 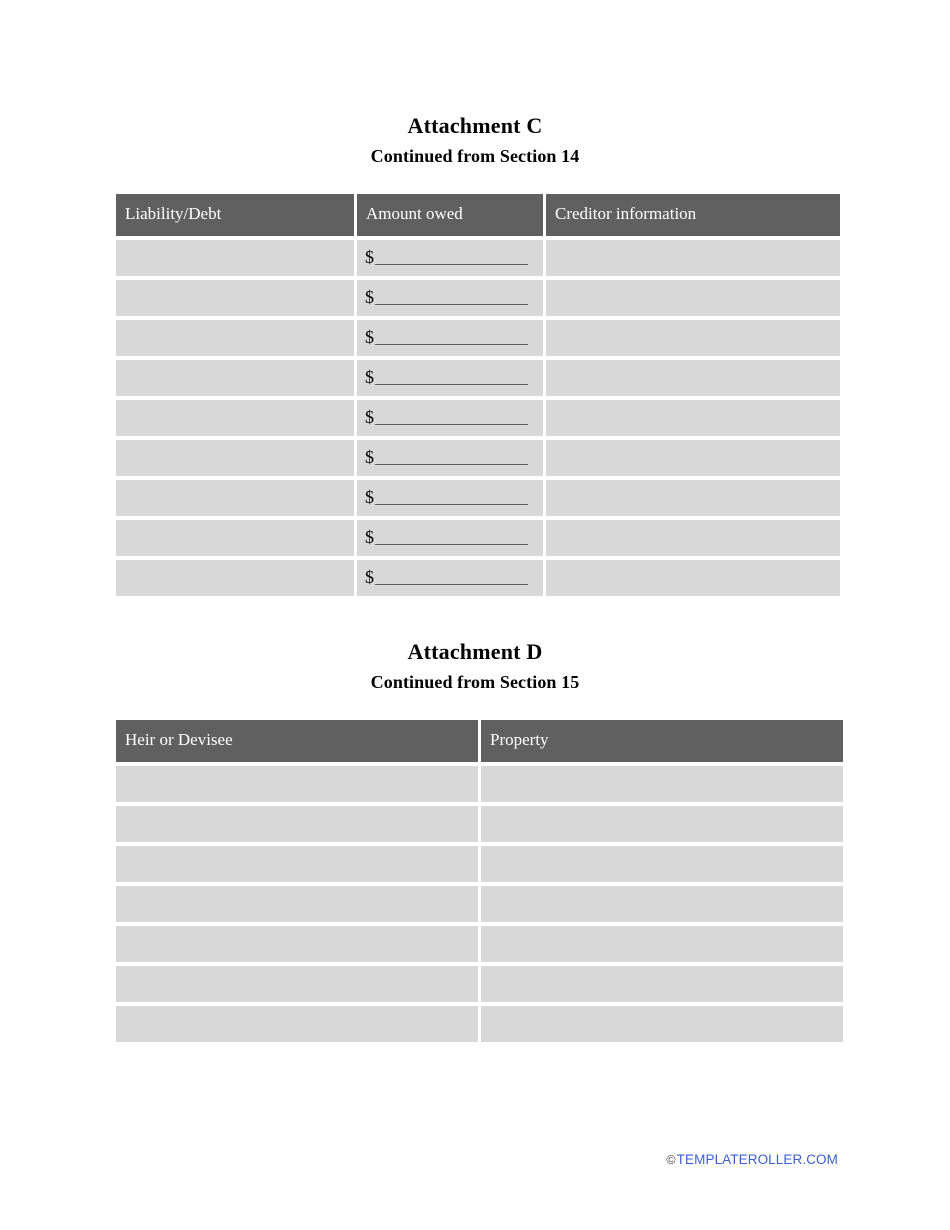 What do you see at coordinates (475, 125) in the screenshot?
I see `attachment-c-title: Attachment C` at bounding box center [475, 125].